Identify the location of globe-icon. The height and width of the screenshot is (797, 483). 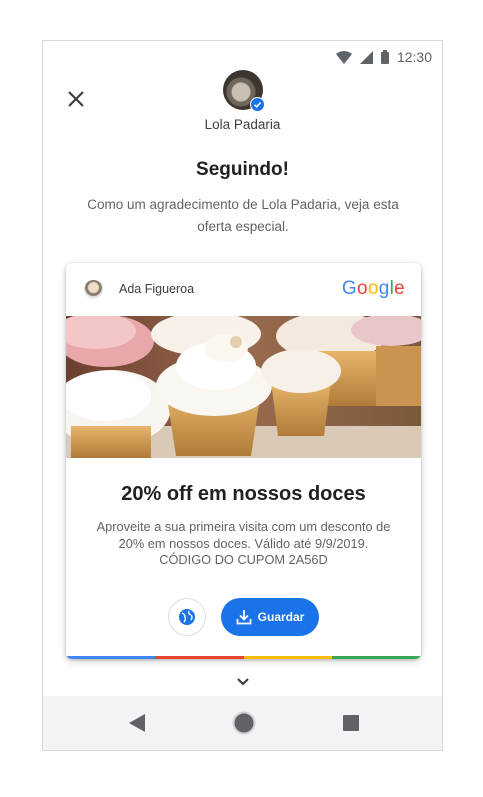
(187, 617).